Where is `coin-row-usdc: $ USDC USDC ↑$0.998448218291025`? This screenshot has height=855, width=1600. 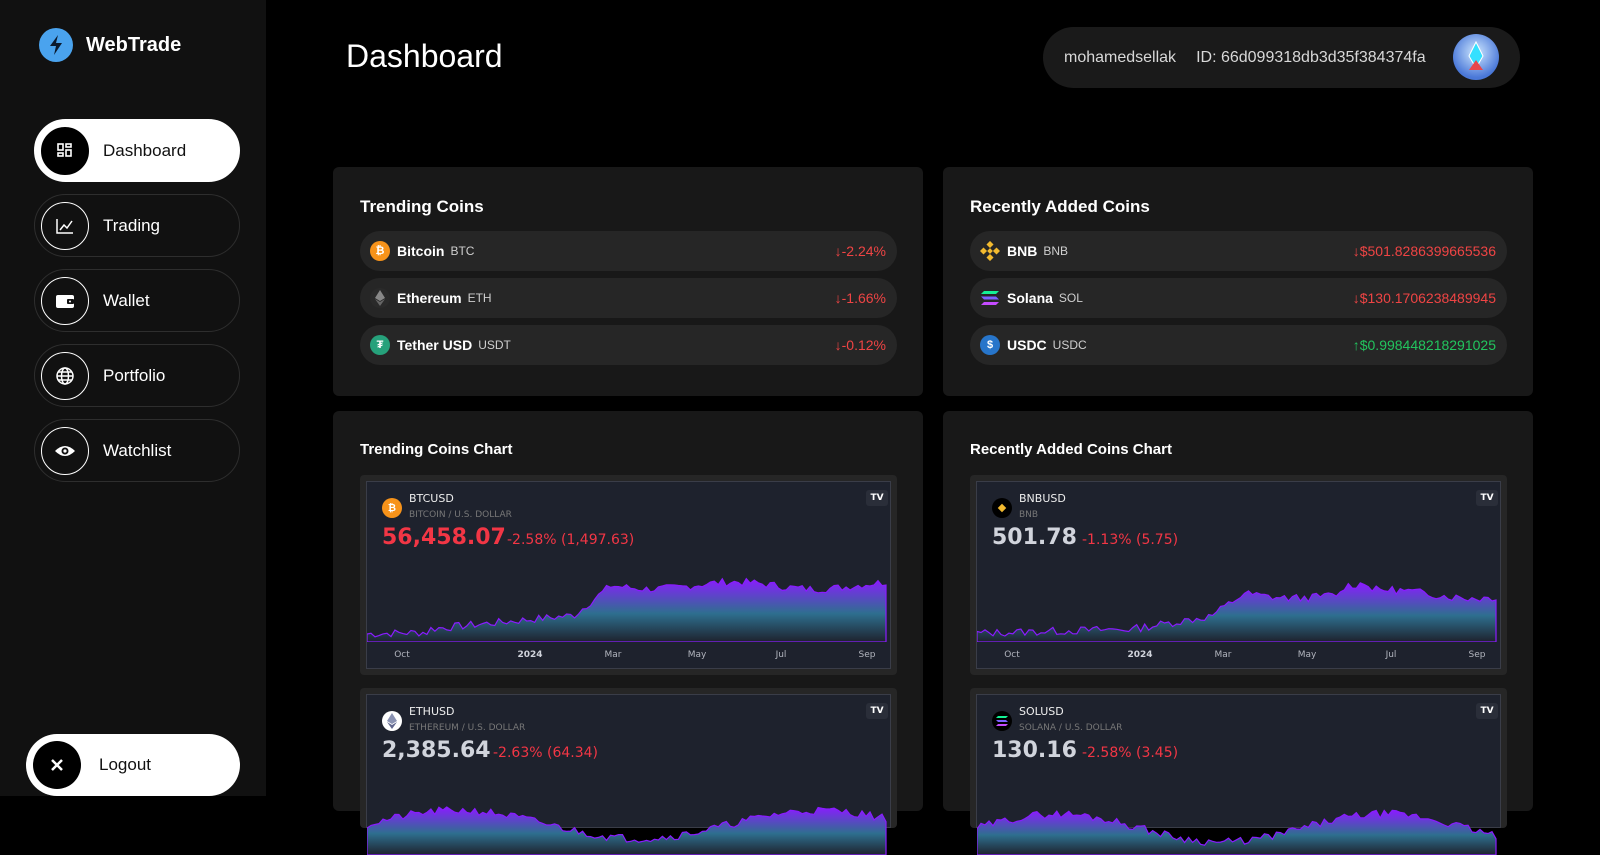
coin-row-usdc: $ USDC USDC ↑$0.998448218291025 is located at coordinates (1238, 345).